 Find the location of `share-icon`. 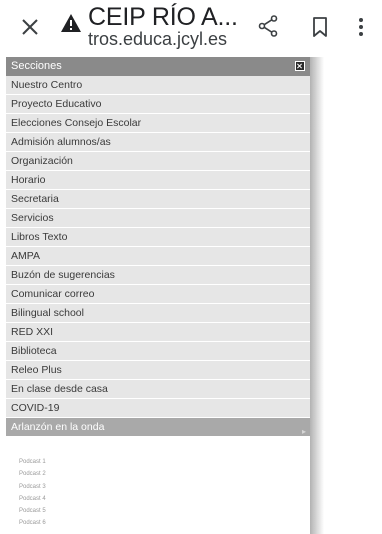

share-icon is located at coordinates (268, 26).